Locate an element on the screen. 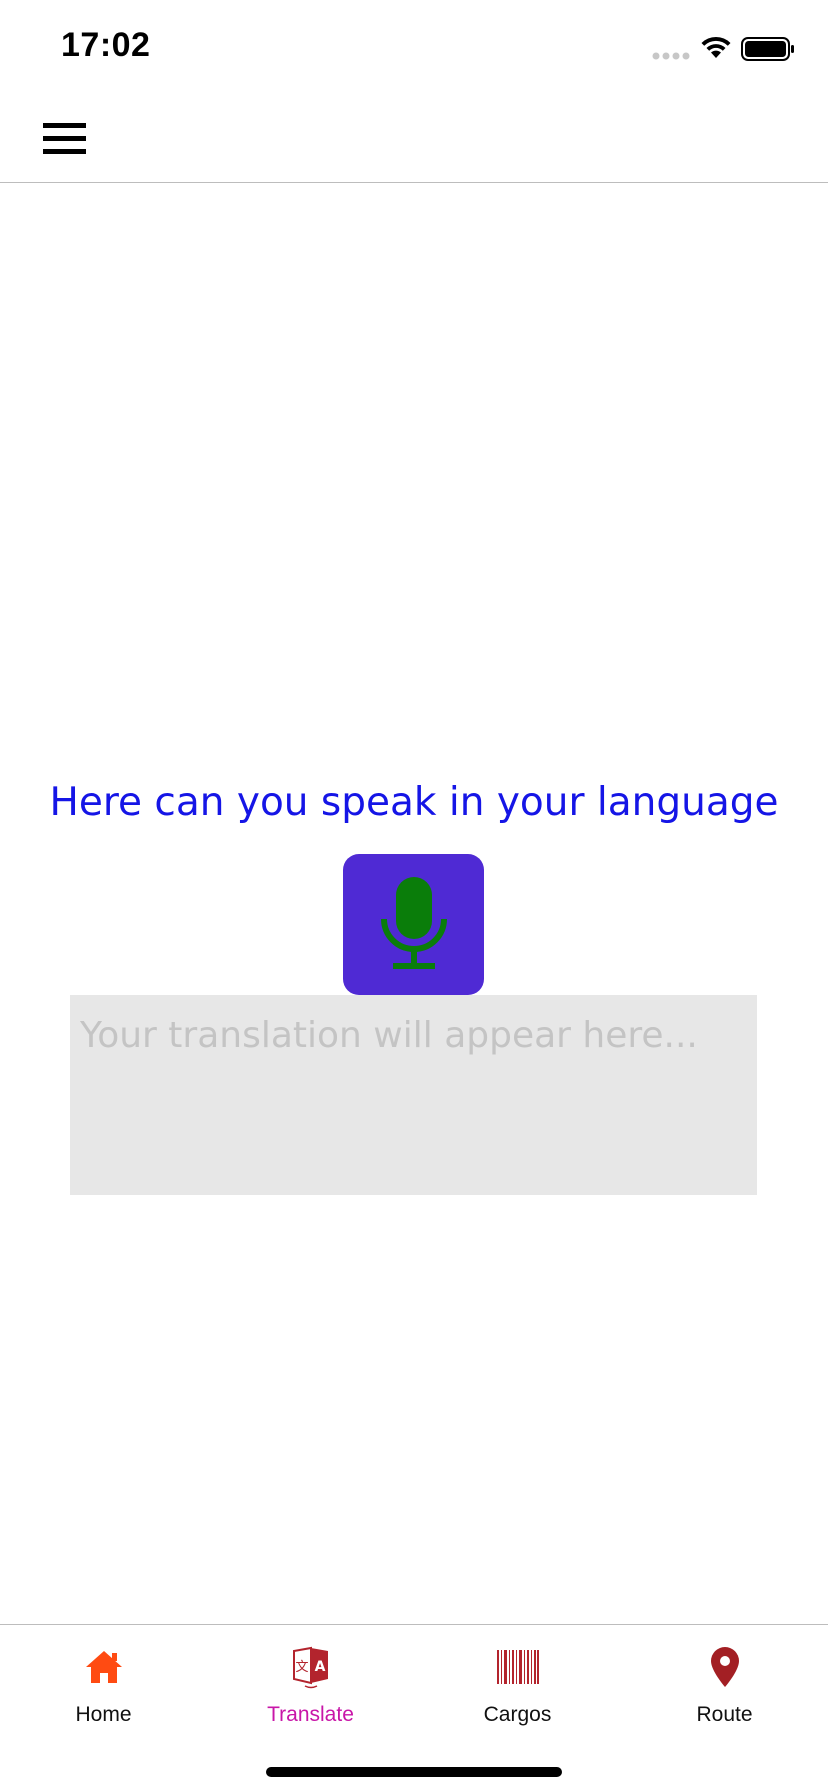 The image size is (828, 1792). map-pin-icon is located at coordinates (725, 1667).